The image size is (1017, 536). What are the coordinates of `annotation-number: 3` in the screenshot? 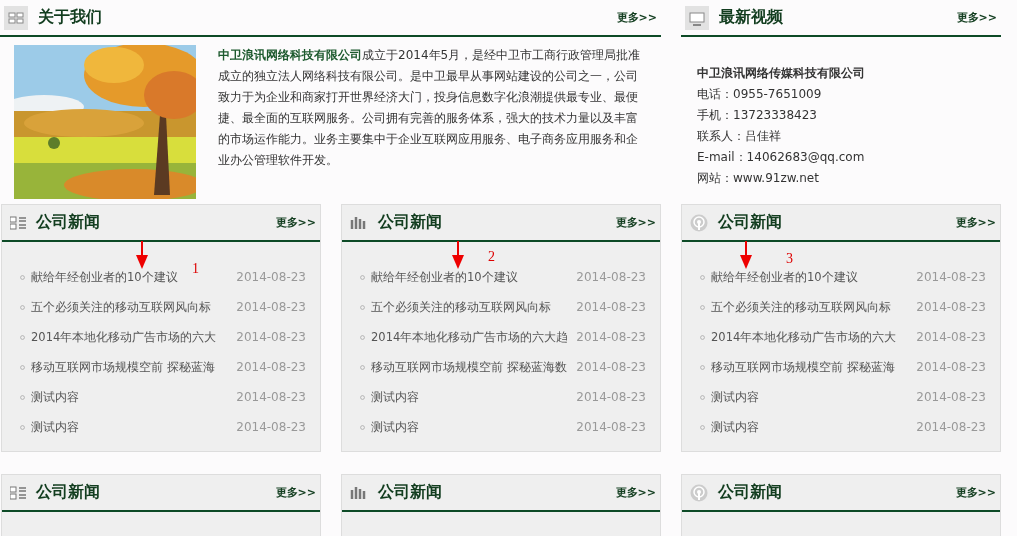 It's located at (789, 259).